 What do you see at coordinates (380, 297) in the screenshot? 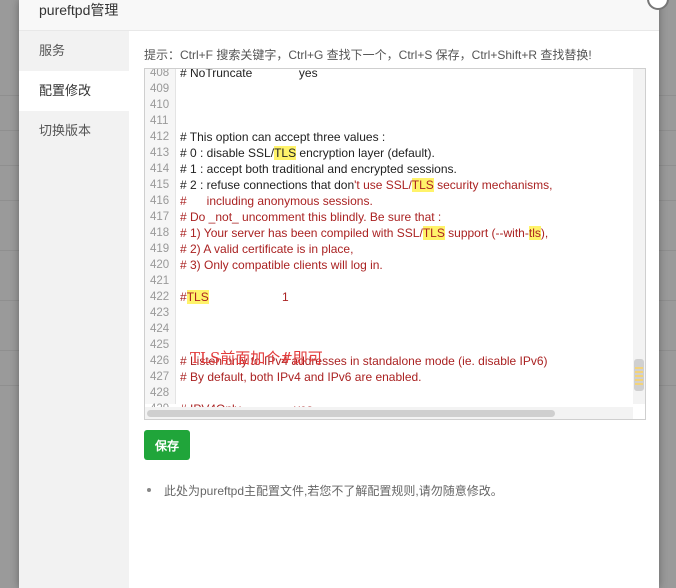
I see `code-line: 422 #TLS 1` at bounding box center [380, 297].